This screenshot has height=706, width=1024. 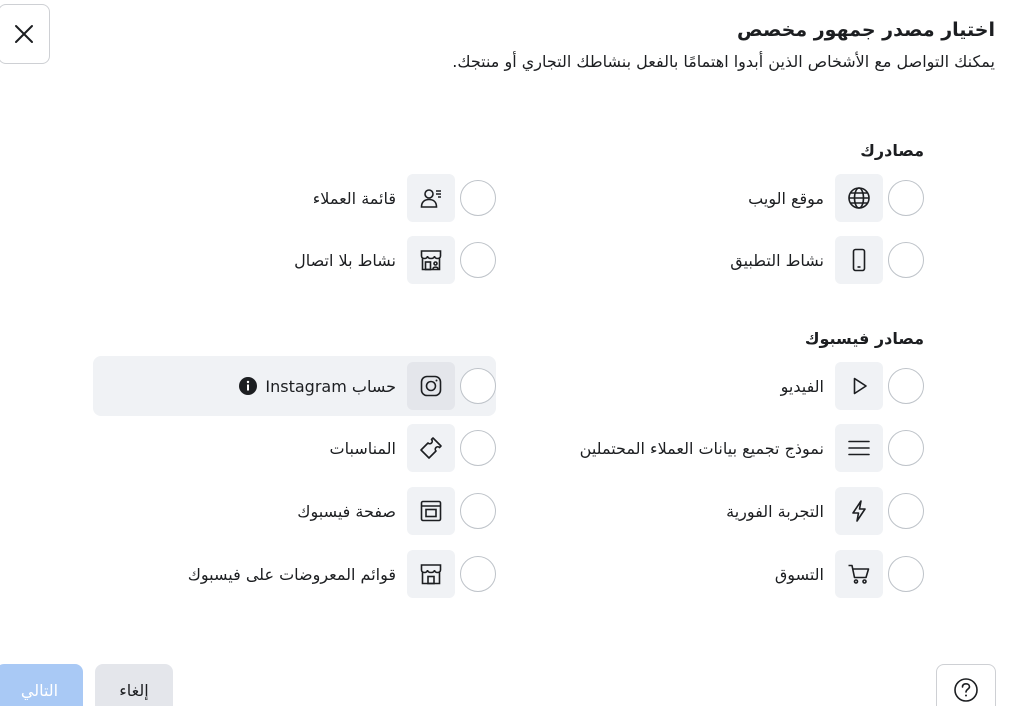 What do you see at coordinates (786, 198) in the screenshot?
I see `option-label: موقع الويب` at bounding box center [786, 198].